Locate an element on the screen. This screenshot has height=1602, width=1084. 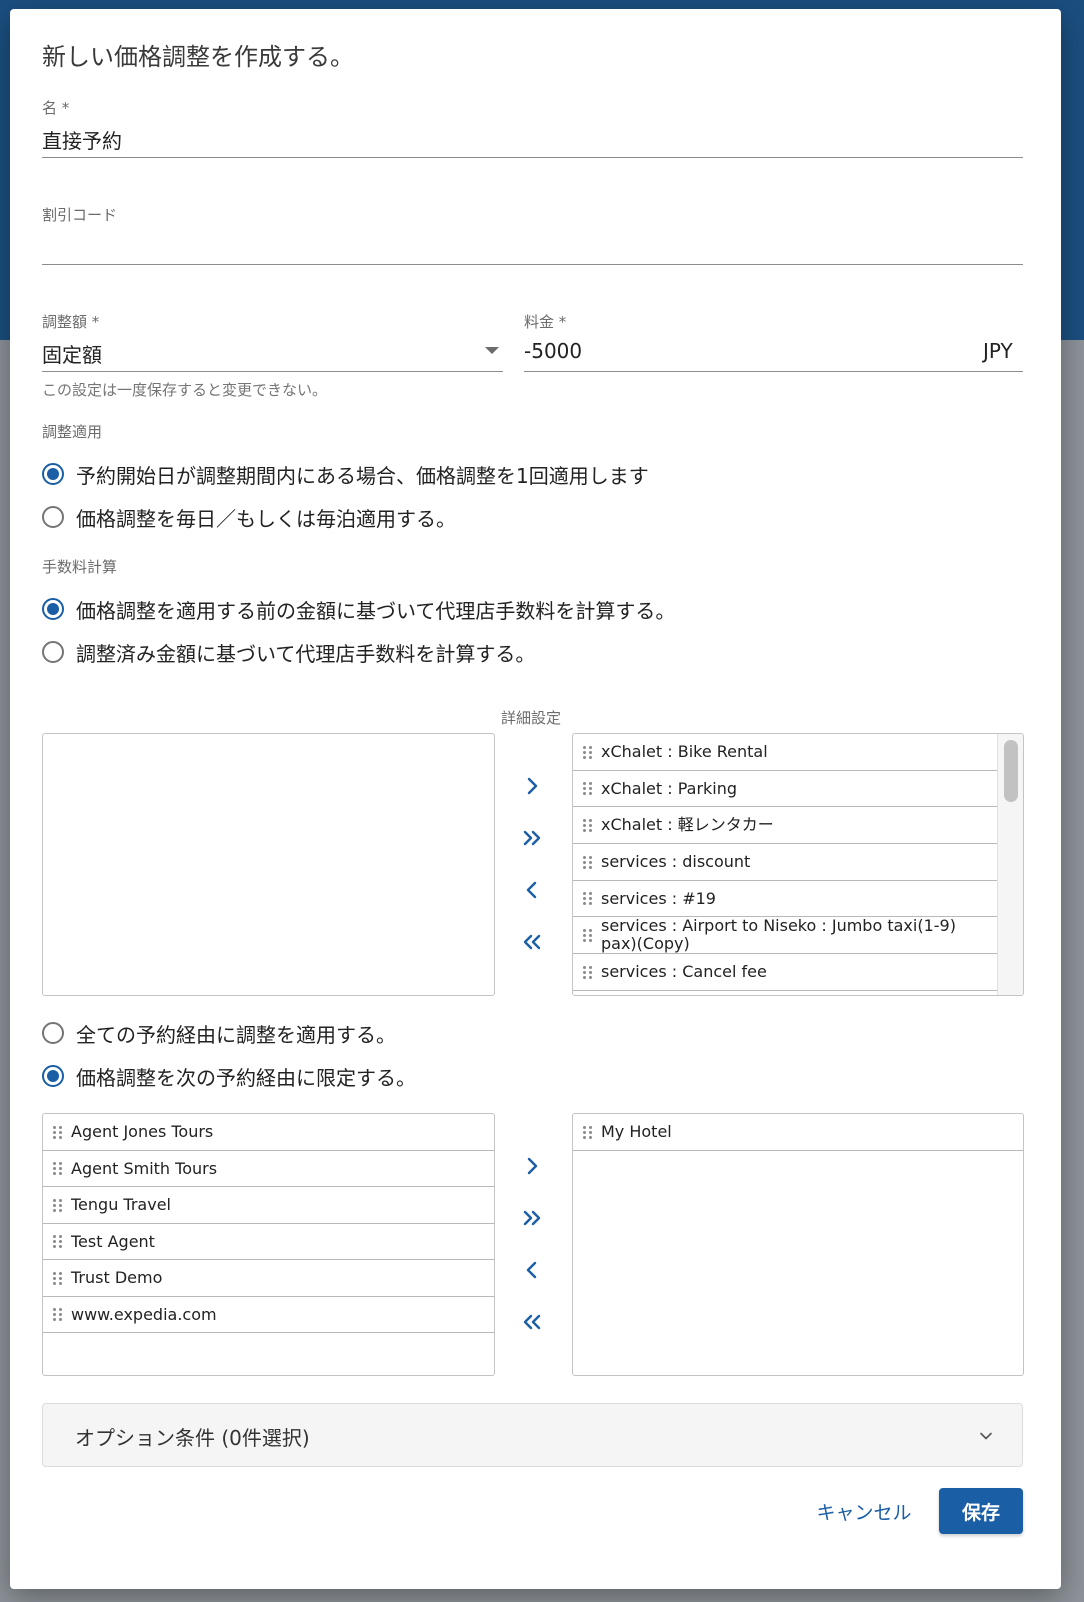
list-item: services : discount is located at coordinates (785, 862).